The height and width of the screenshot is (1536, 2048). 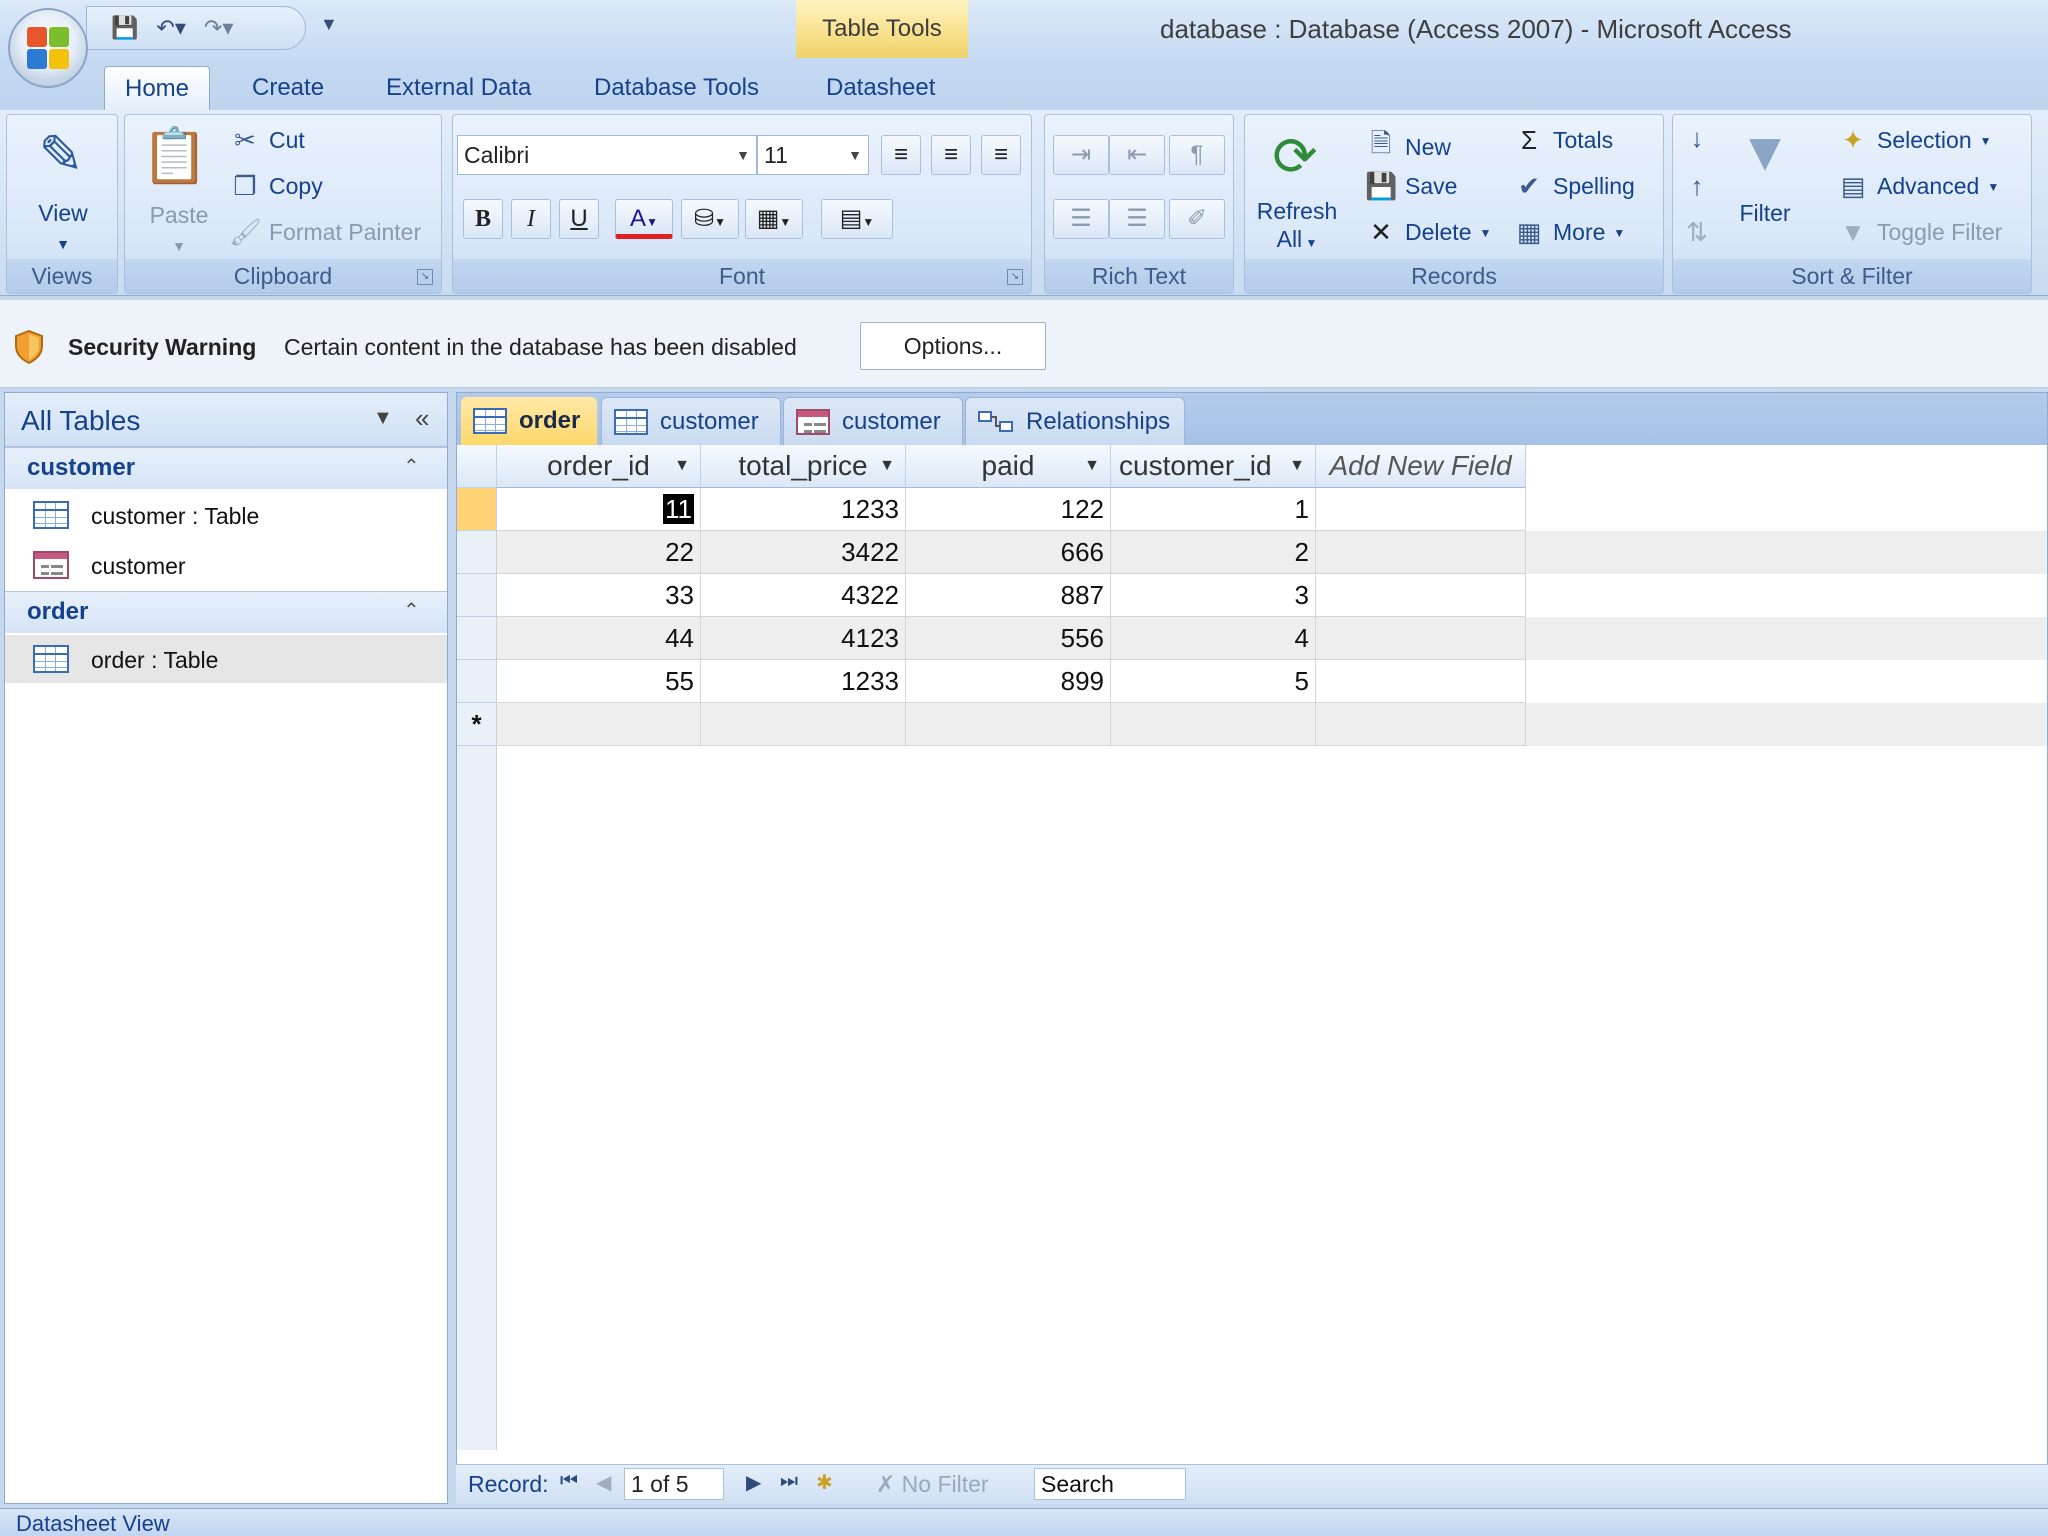 I want to click on cell-customer-id, so click(x=1213, y=724).